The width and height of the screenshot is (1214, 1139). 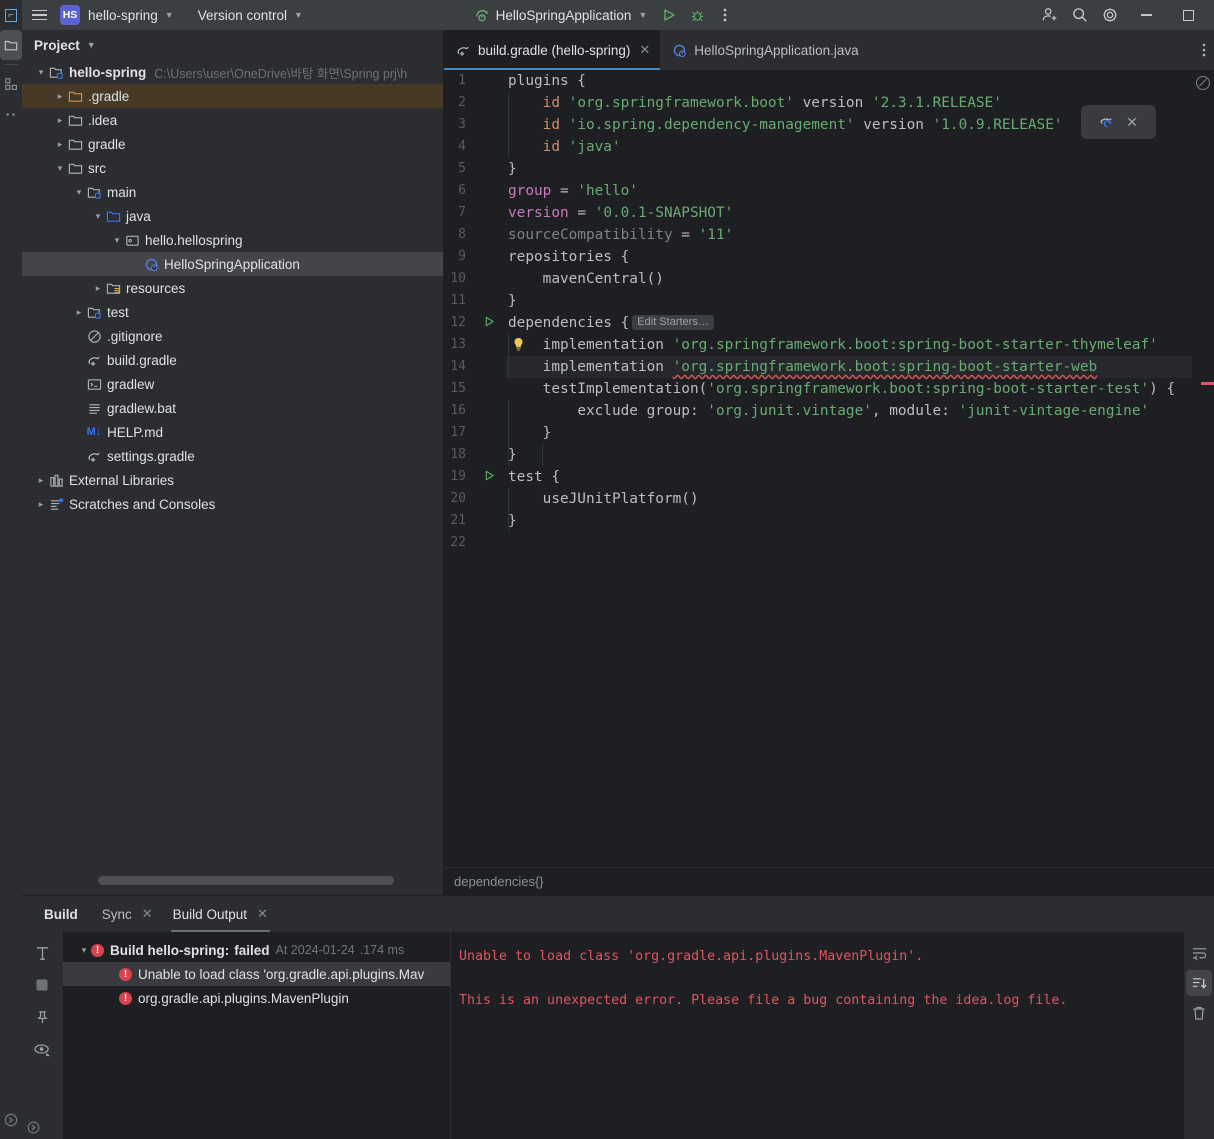 I want to click on terminal-expand-icon, so click(x=11, y=1120).